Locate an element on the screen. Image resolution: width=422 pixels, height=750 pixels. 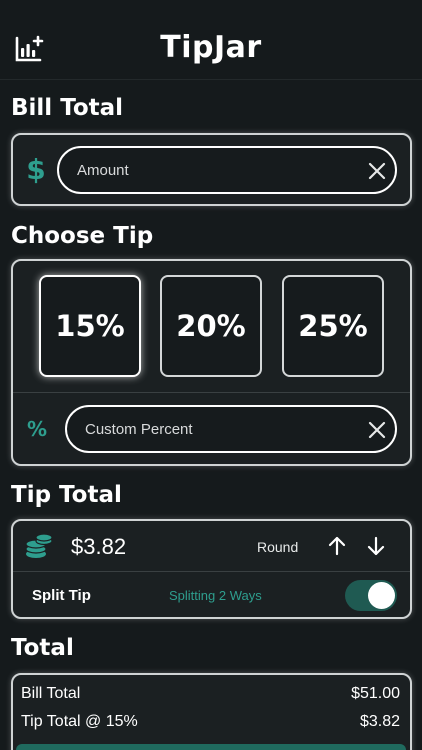
tip-divider is located at coordinates (211, 392).